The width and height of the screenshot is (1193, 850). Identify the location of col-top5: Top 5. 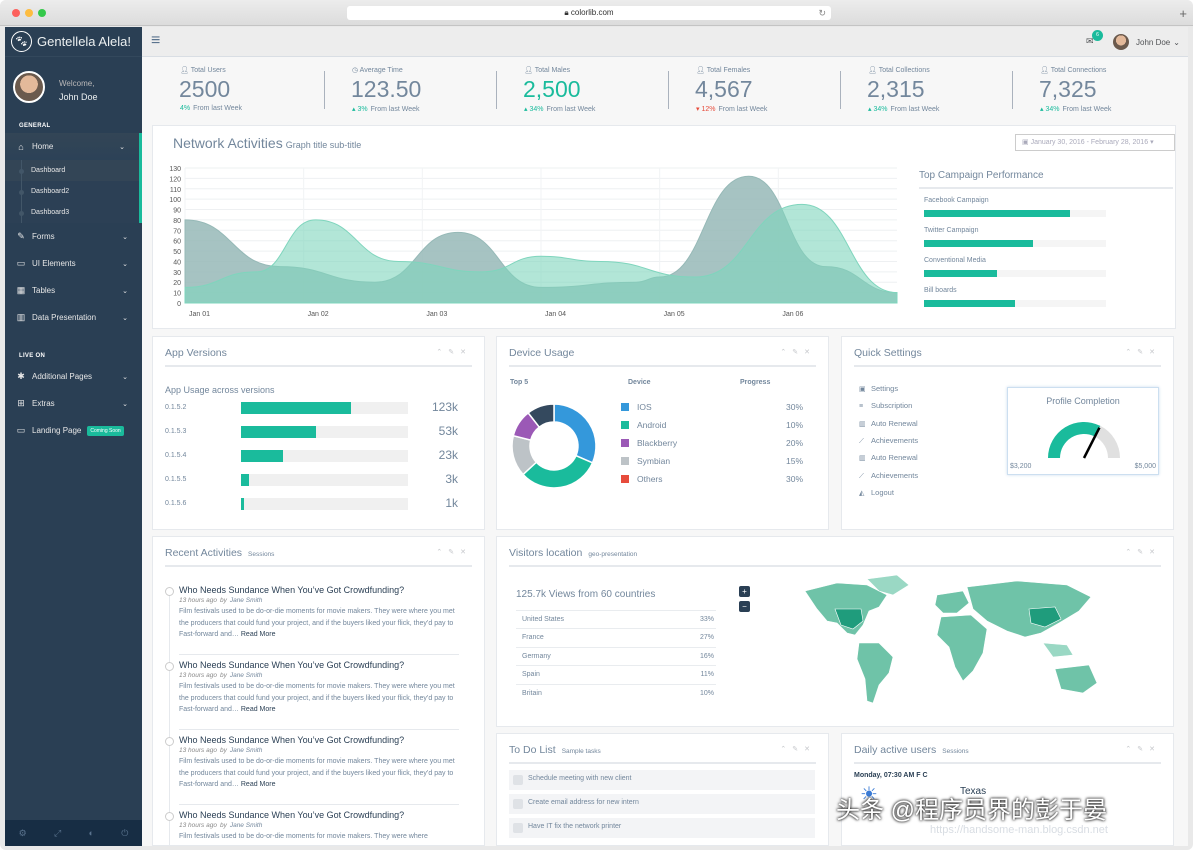
(519, 382).